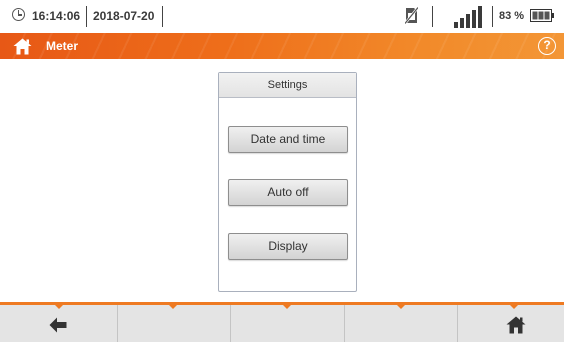 The image size is (564, 342). I want to click on back-button, so click(58, 323).